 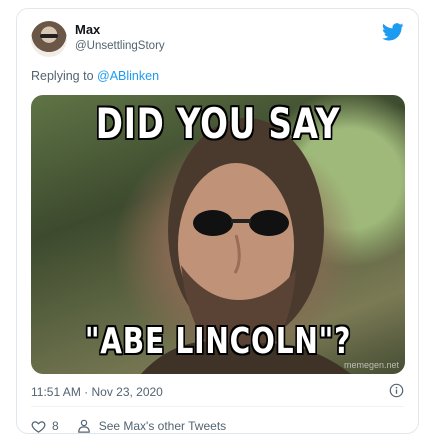 What do you see at coordinates (87, 29) in the screenshot?
I see `author-name: Max` at bounding box center [87, 29].